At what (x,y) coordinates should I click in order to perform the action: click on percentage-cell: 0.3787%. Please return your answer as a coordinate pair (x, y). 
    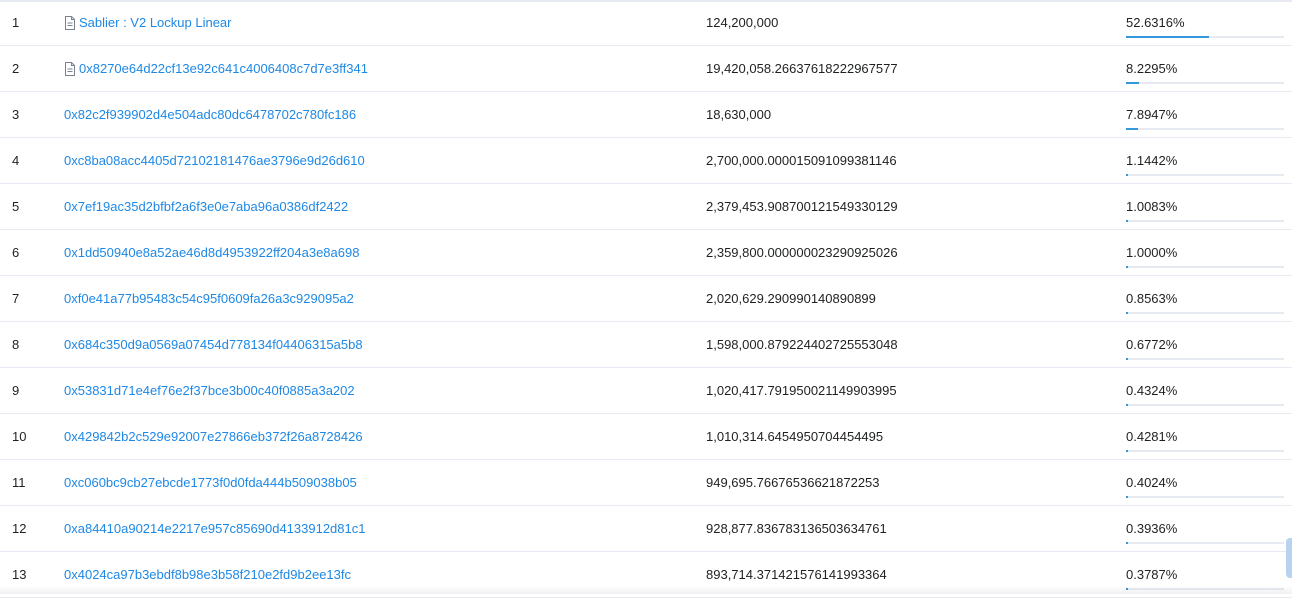
    Looking at the image, I should click on (1152, 574).